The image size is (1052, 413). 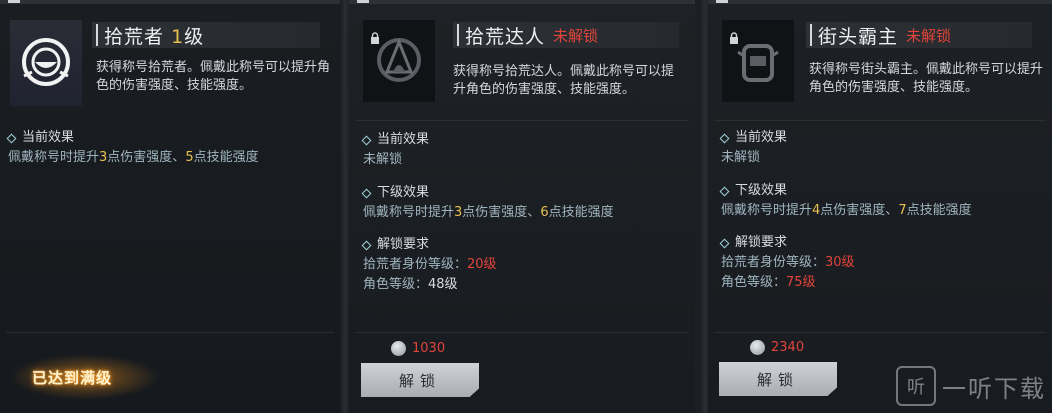 I want to click on card-description: 获得称号街头霸主。佩戴此称号可以提升角色的伤害强度、技能强度。, so click(x=926, y=78).